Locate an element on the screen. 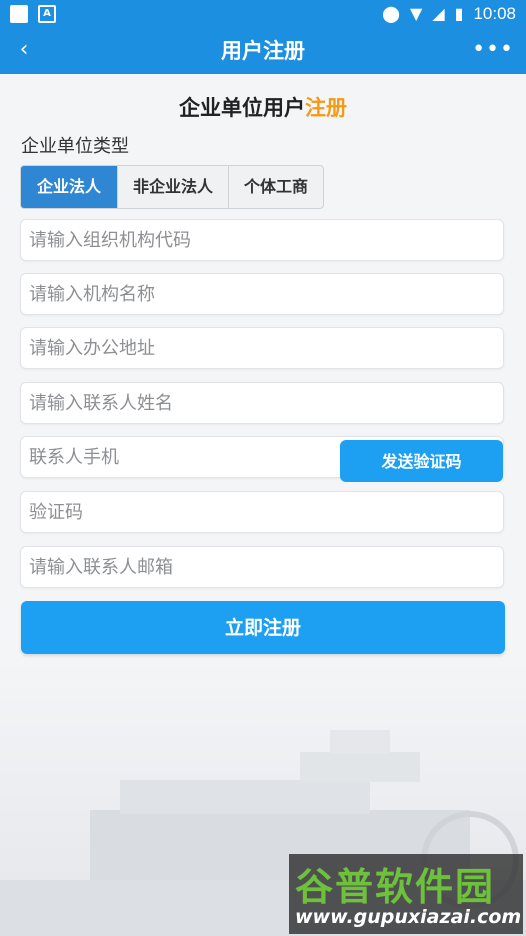 This screenshot has width=526, height=936. form-heading: 企业单位用户注册 is located at coordinates (263, 107).